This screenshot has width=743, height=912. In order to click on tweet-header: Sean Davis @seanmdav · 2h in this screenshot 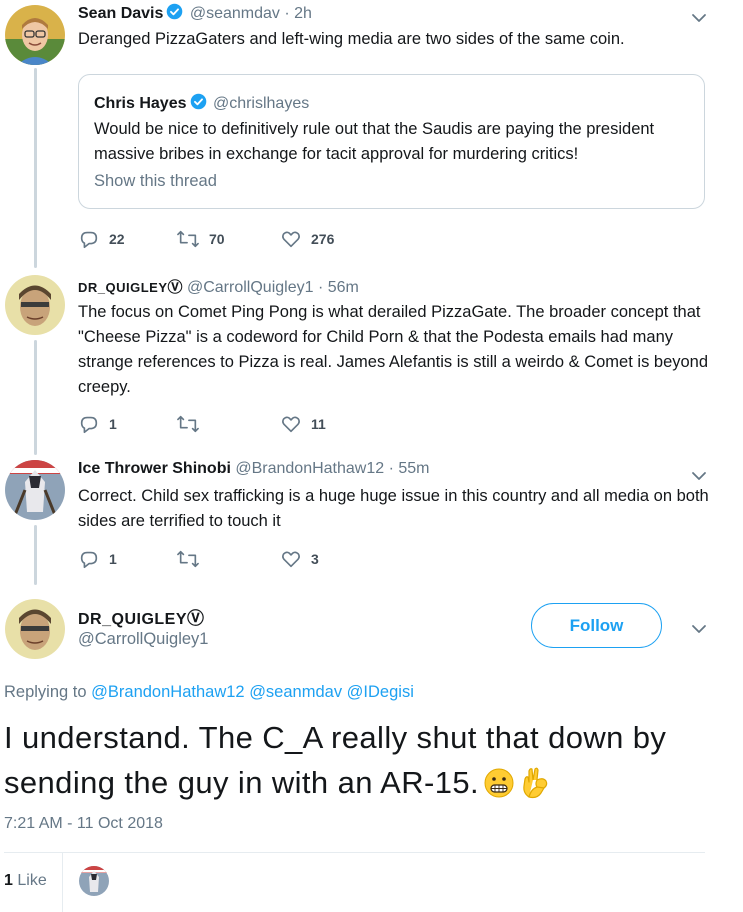, I will do `click(195, 14)`.